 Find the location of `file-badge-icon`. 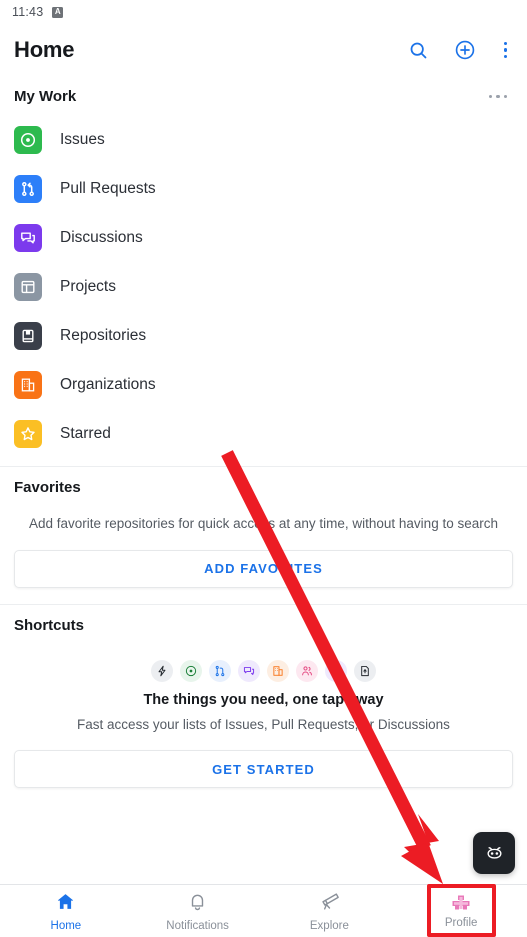

file-badge-icon is located at coordinates (365, 670).